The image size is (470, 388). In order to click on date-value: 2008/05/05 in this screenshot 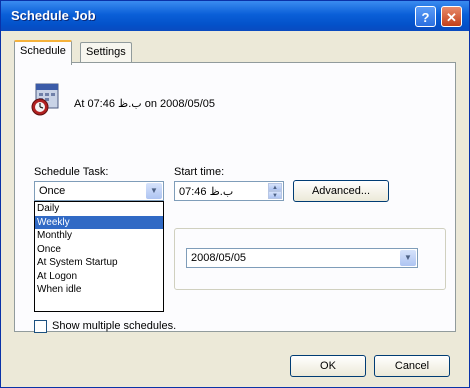, I will do `click(219, 258)`.